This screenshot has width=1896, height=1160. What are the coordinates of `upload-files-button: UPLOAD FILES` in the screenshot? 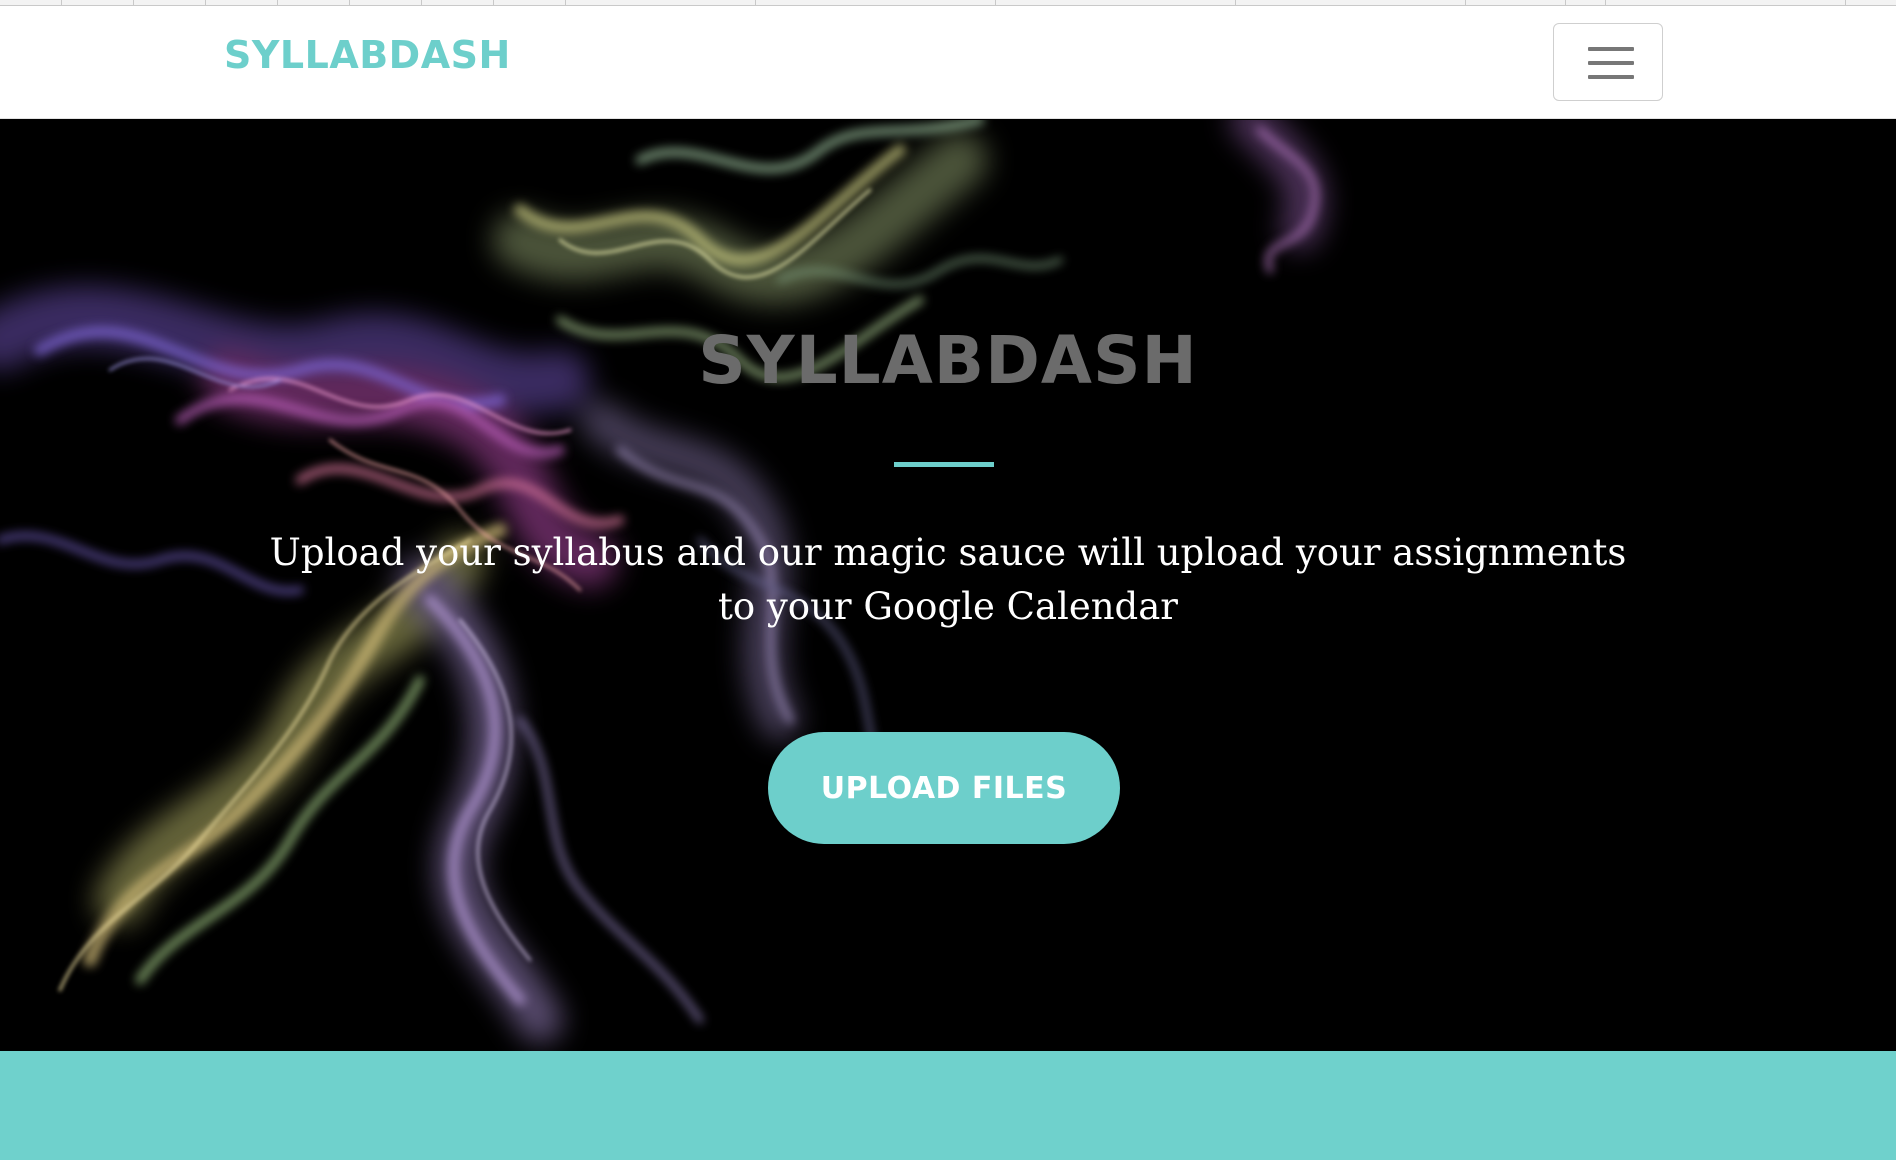 It's located at (944, 788).